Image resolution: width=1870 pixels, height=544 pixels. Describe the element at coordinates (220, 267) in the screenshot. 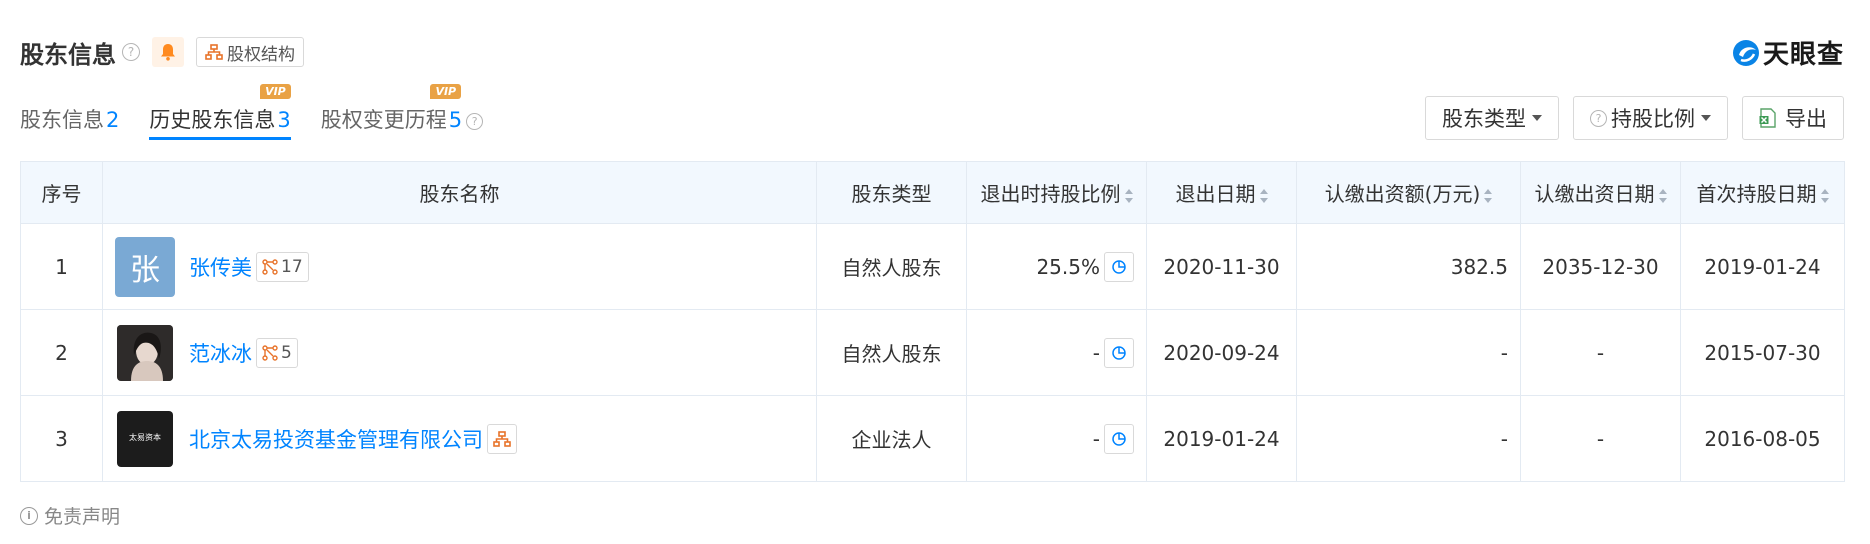

I see `shareholder-link: 张传美` at that location.